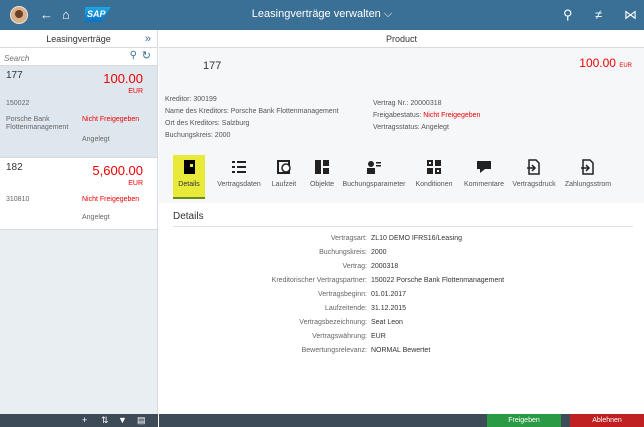 The image size is (644, 427). What do you see at coordinates (354, 266) in the screenshot?
I see `field-label: Vertrag:` at bounding box center [354, 266].